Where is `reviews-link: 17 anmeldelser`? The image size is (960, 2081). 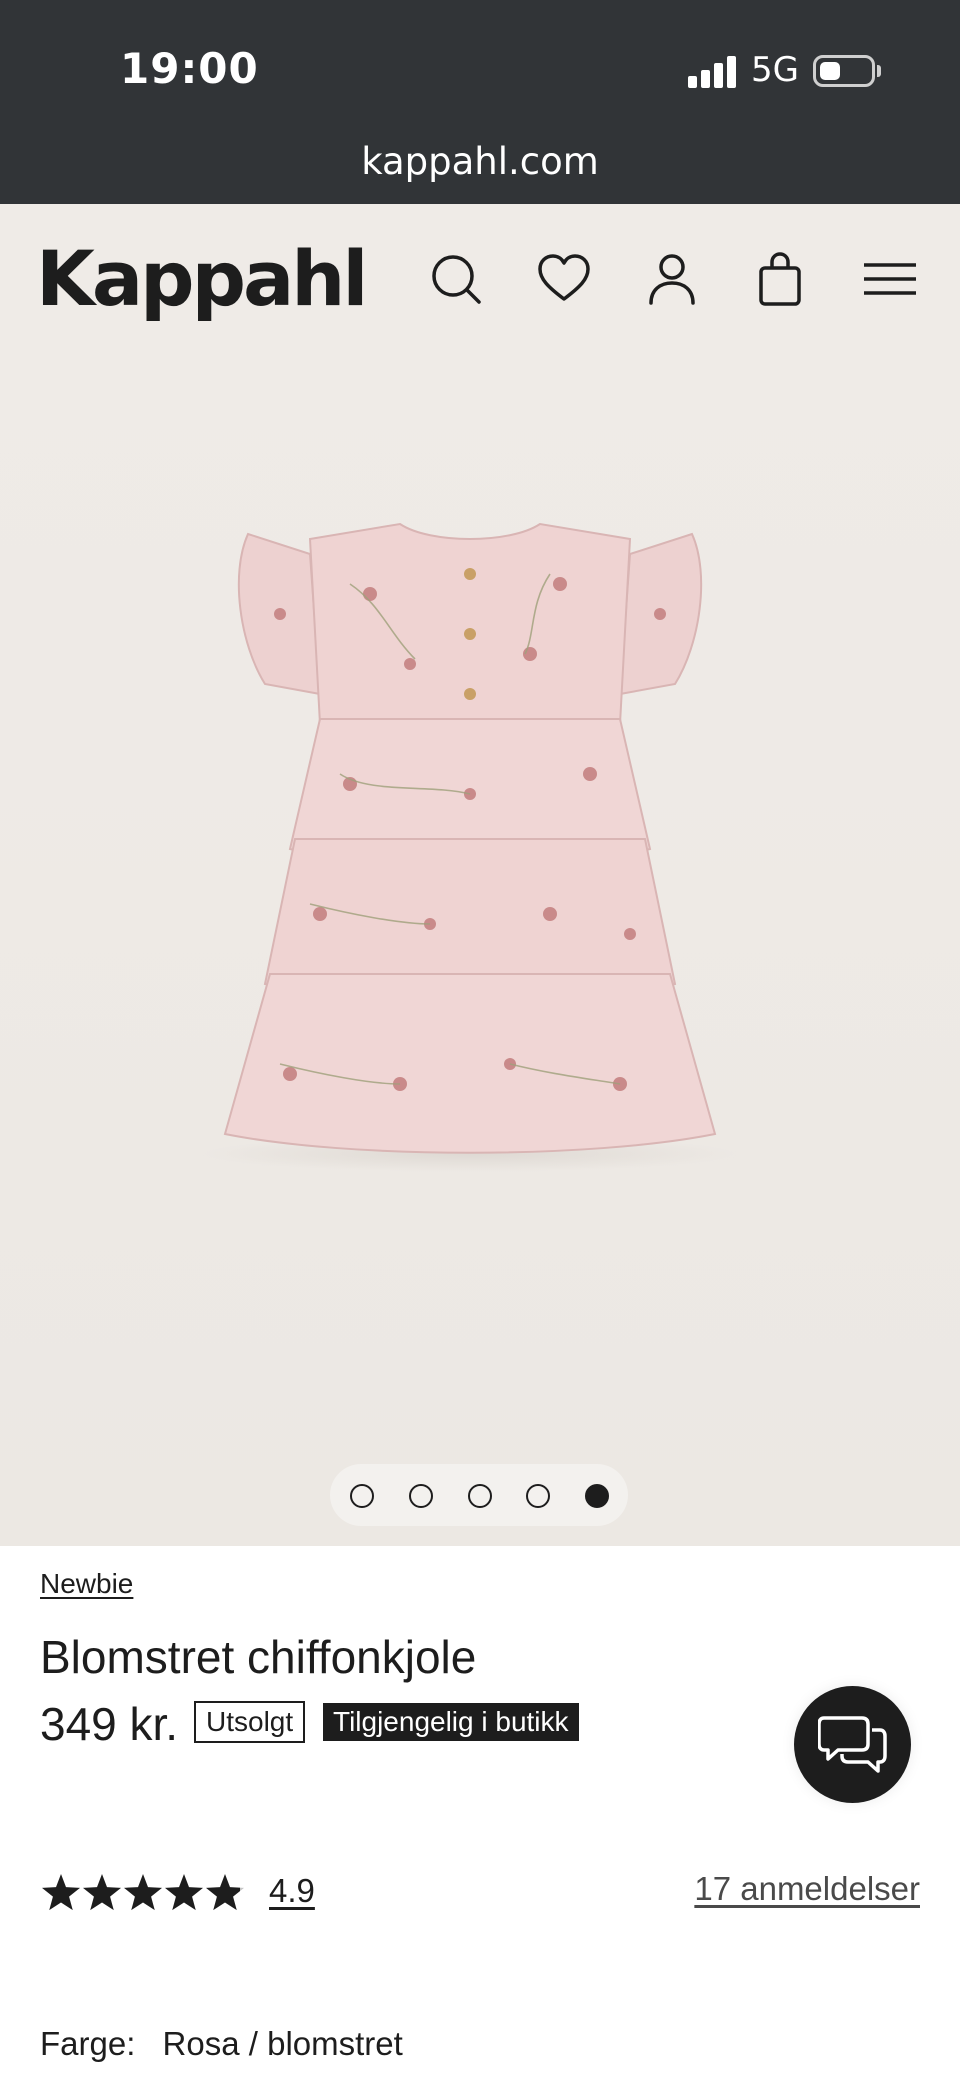 reviews-link: 17 anmeldelser is located at coordinates (807, 1889).